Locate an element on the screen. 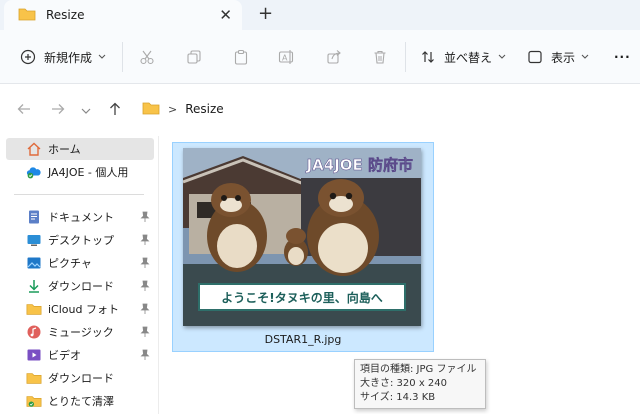 The height and width of the screenshot is (414, 640). sidebar-item-label: ビデオ is located at coordinates (64, 355).